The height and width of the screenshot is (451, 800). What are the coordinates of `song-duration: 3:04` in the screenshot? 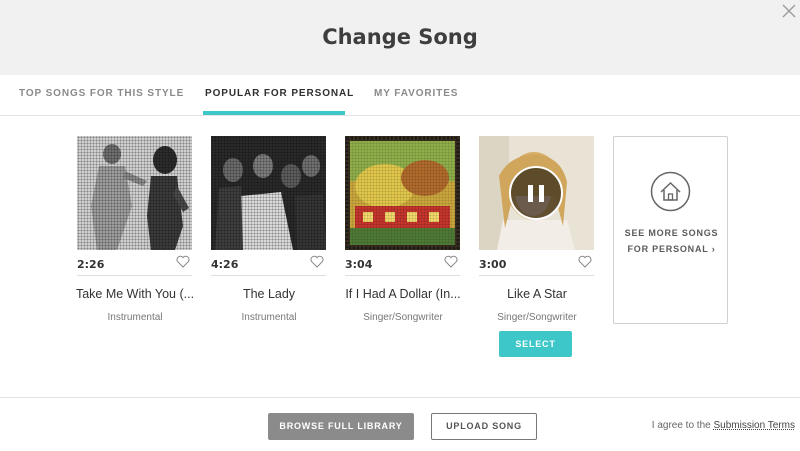 It's located at (359, 264).